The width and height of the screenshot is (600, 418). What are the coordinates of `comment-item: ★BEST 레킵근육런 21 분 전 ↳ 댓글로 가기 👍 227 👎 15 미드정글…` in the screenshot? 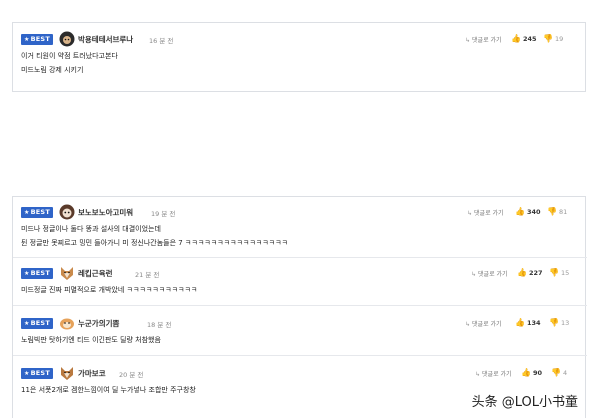 It's located at (299, 281).